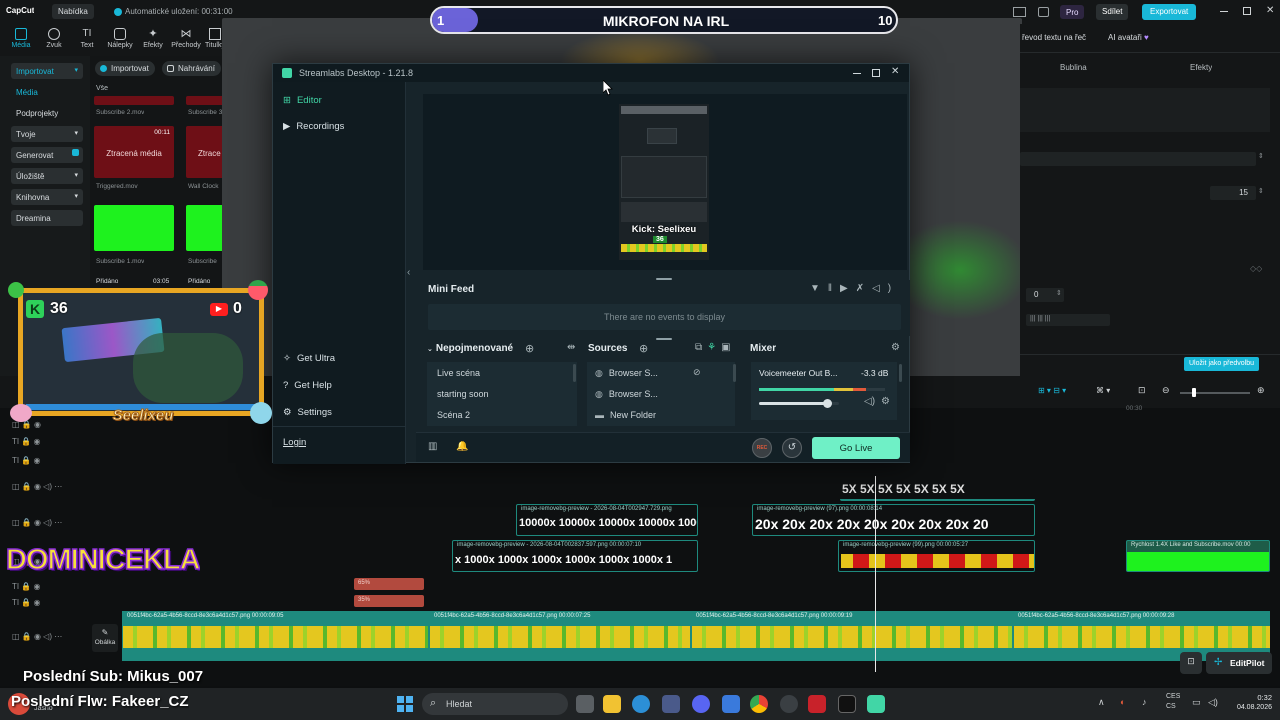 The width and height of the screenshot is (1280, 720). Describe the element at coordinates (1101, 702) in the screenshot. I see `tray-chevron-icon: ∧` at that location.